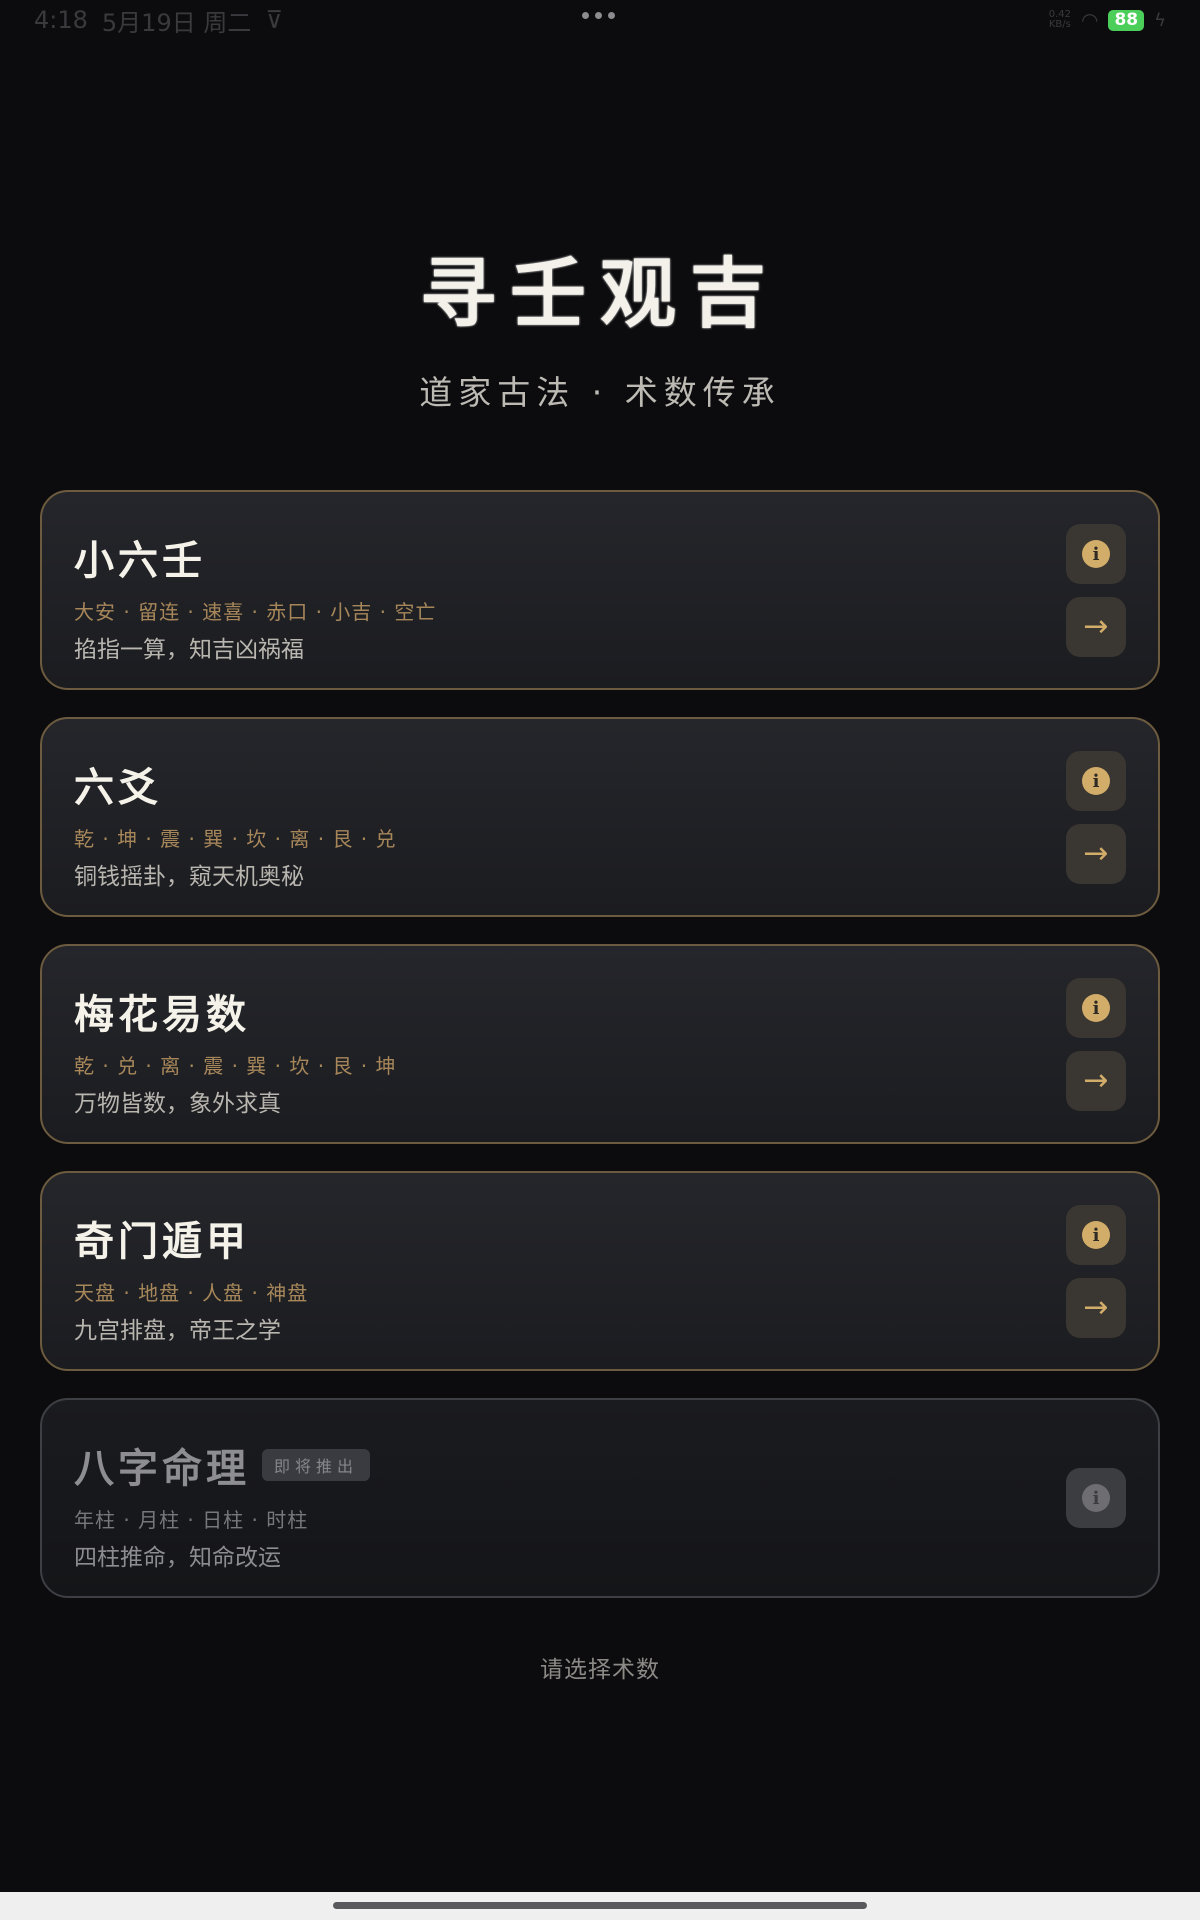 The image size is (1200, 1920). Describe the element at coordinates (189, 650) in the screenshot. I see `card-description: 掐指一算，知吉凶祸福` at that location.